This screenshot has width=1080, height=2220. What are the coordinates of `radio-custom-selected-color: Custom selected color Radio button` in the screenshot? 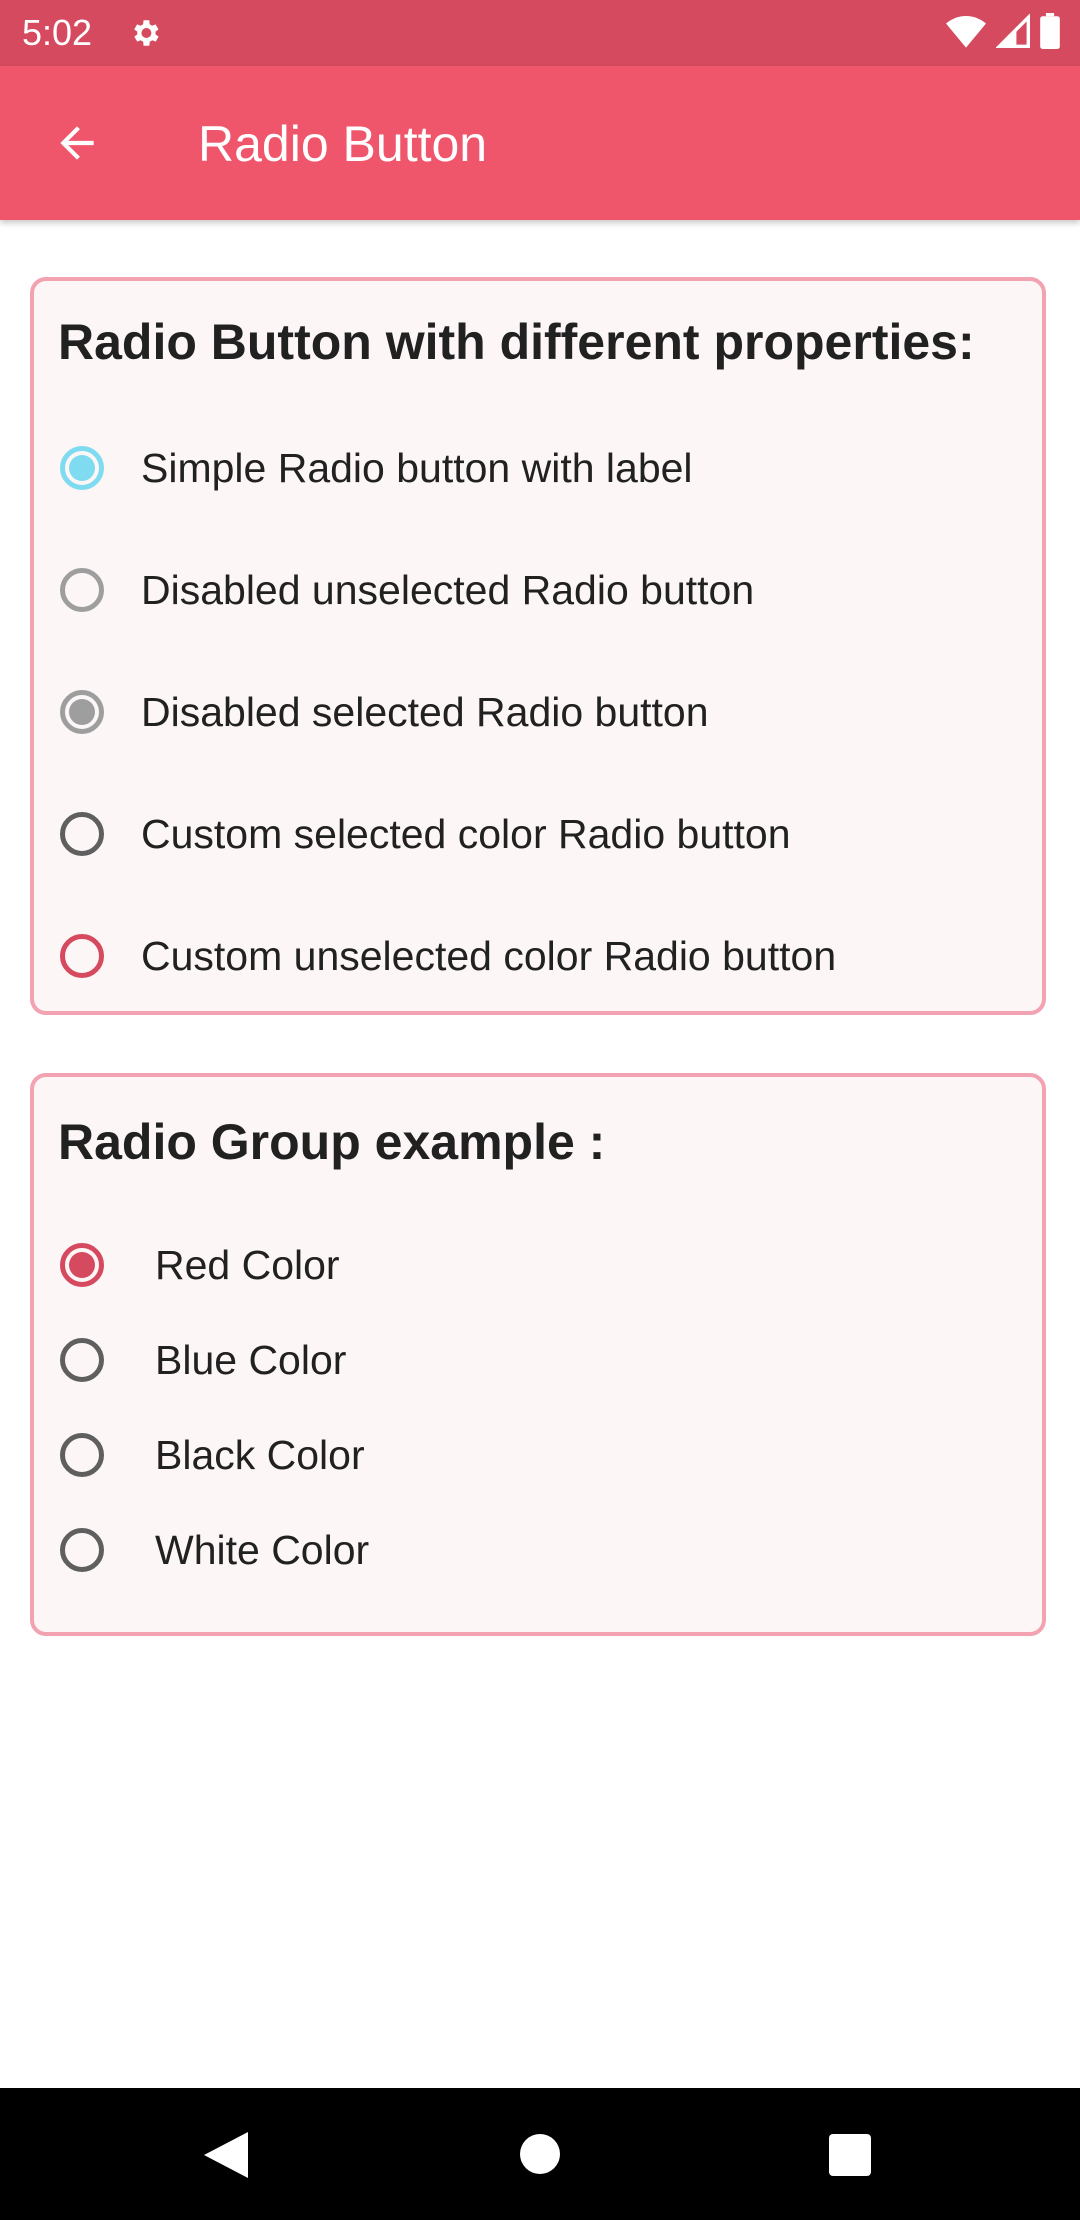 It's located at (538, 834).